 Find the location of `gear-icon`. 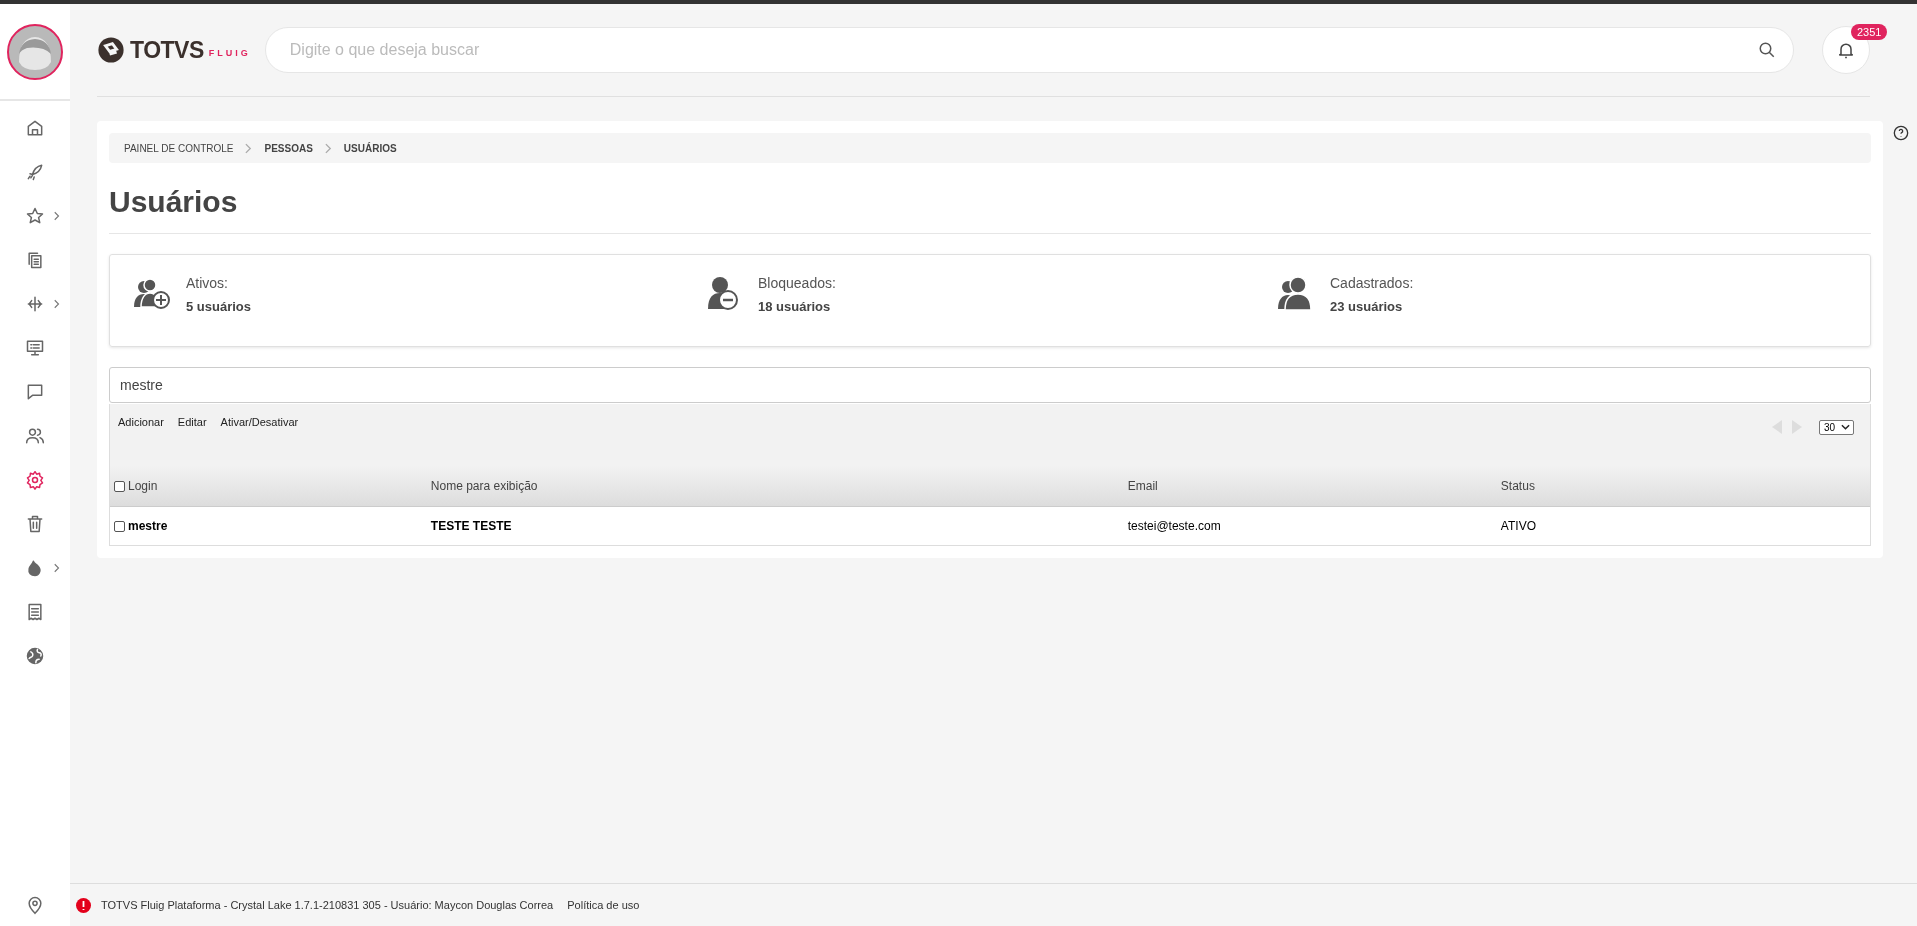

gear-icon is located at coordinates (35, 480).